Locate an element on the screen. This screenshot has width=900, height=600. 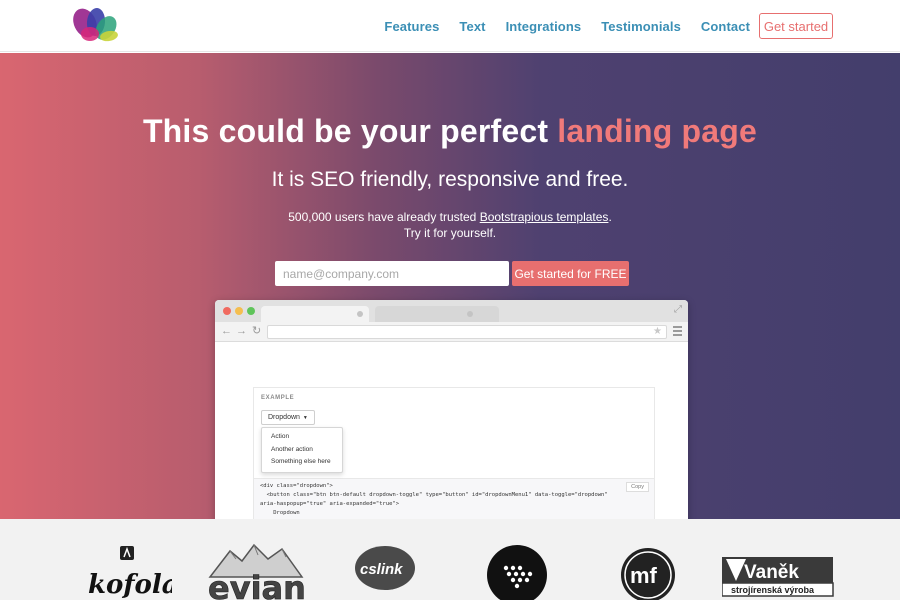
kofola-logo-text: kofola is located at coordinates (130, 585).